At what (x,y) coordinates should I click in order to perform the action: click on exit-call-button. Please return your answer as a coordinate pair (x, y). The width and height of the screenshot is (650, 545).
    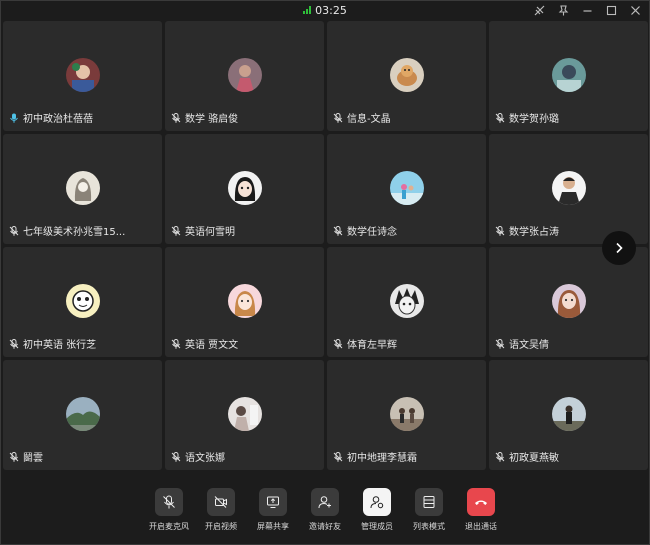
    Looking at the image, I should click on (481, 502).